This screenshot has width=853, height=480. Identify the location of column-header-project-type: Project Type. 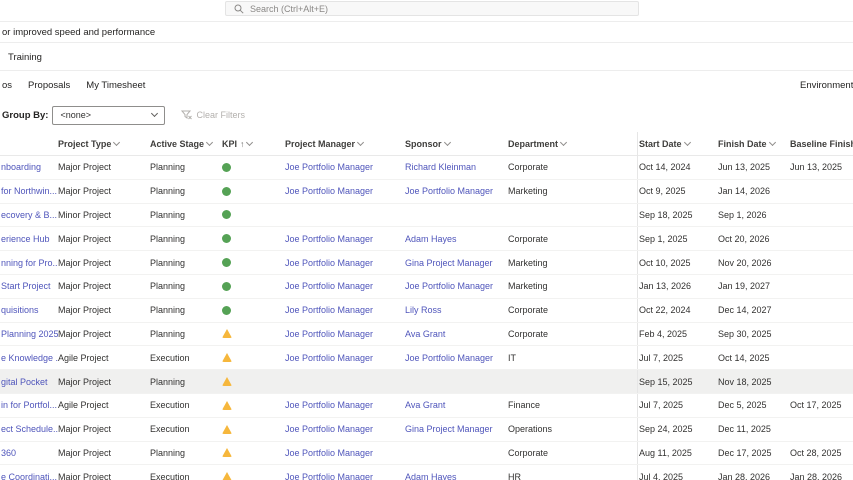
(104, 144).